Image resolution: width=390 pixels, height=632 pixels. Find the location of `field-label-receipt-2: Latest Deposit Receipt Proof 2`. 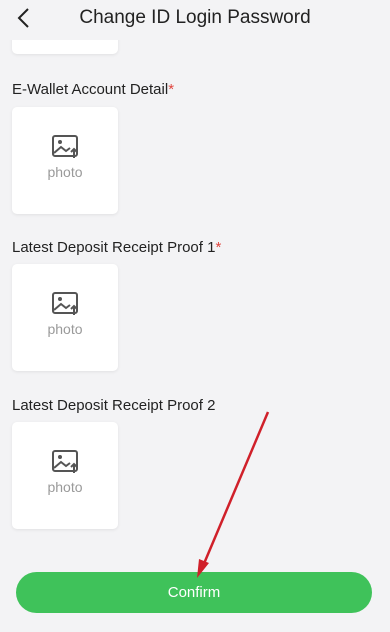

field-label-receipt-2: Latest Deposit Receipt Proof 2 is located at coordinates (113, 405).